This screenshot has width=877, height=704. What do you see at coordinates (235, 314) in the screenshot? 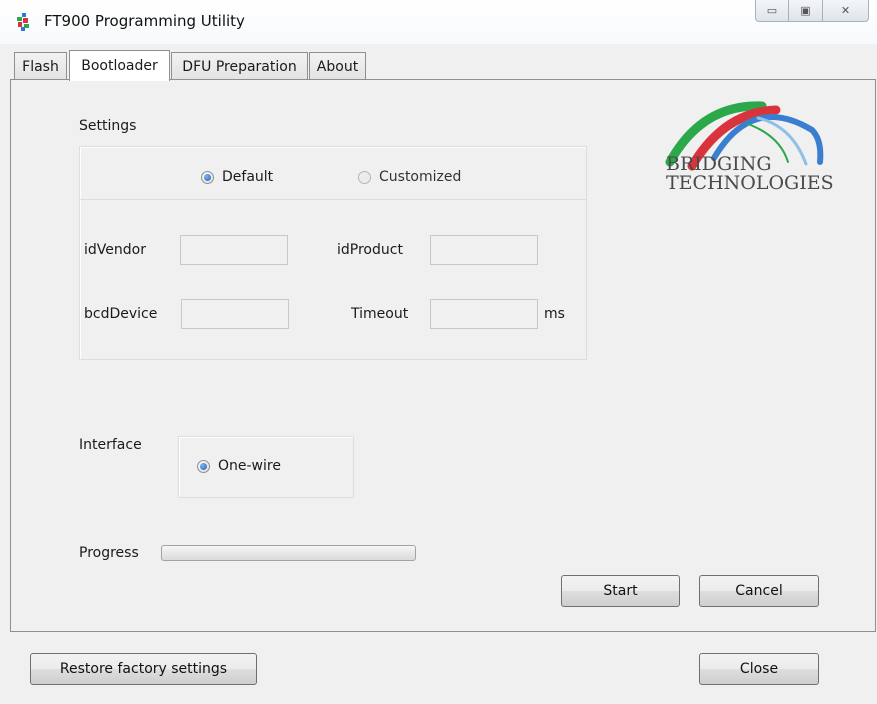
I see `bcddevice-input` at bounding box center [235, 314].